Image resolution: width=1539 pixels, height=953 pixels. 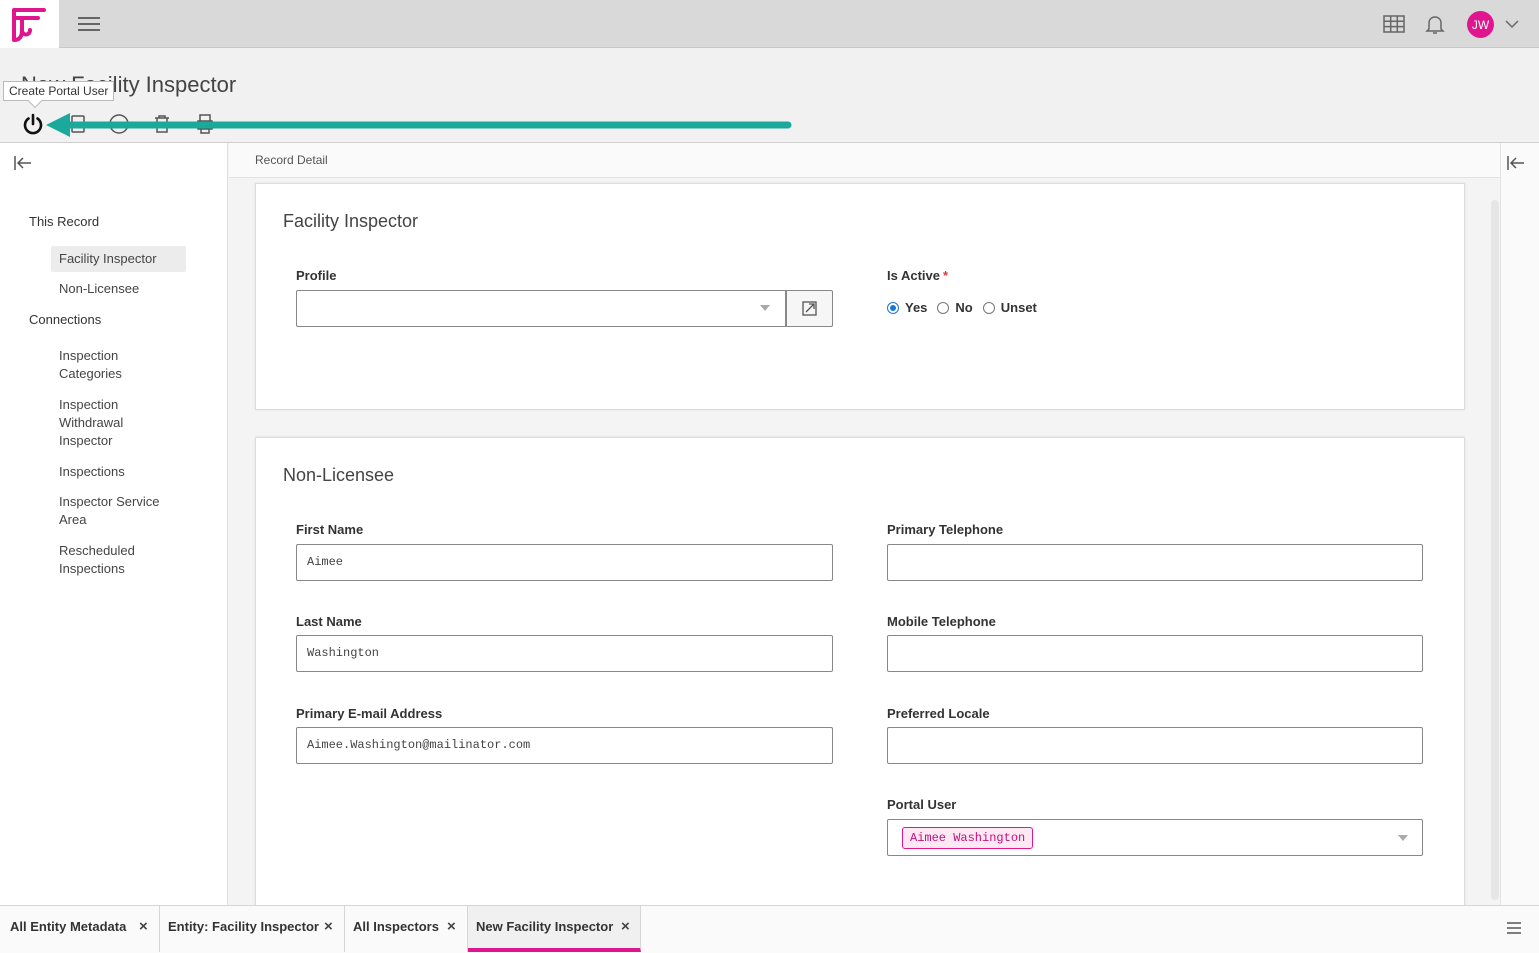 I want to click on email-input: Aimee.Washington@mailinator.com, so click(x=564, y=745).